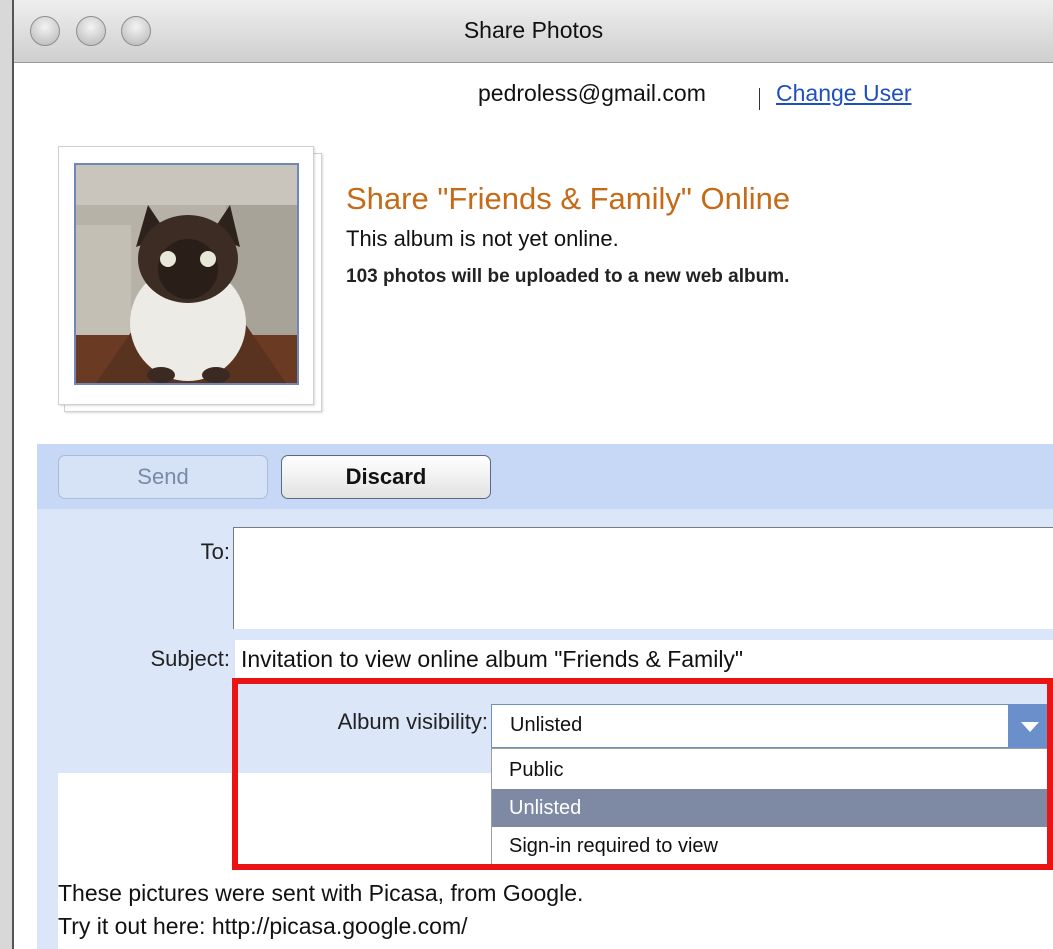 The height and width of the screenshot is (949, 1053). I want to click on cat-photo-image, so click(186, 274).